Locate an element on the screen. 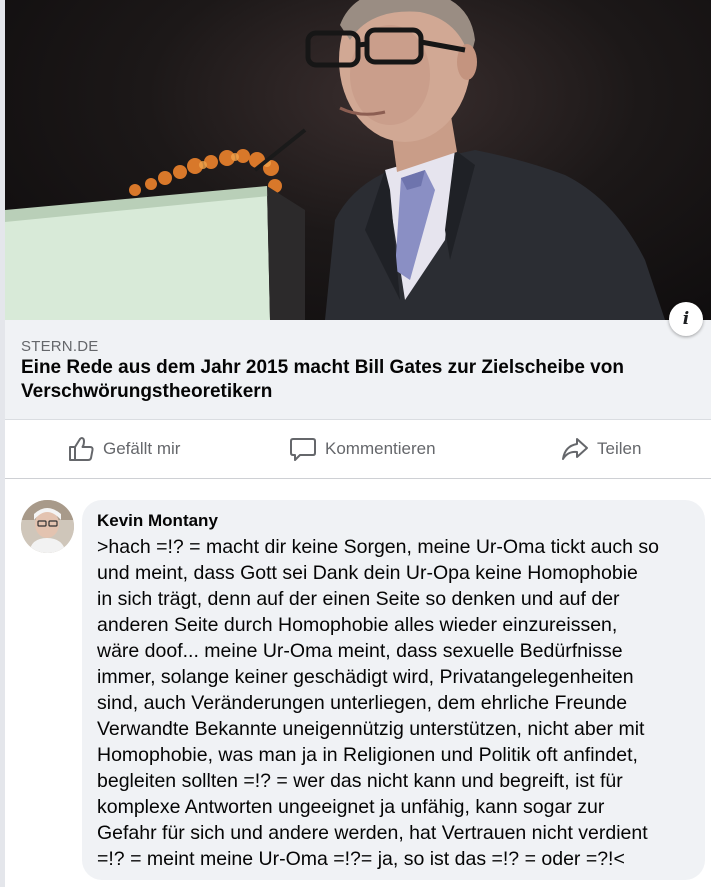 Image resolution: width=711 pixels, height=887 pixels. avatar is located at coordinates (47, 526).